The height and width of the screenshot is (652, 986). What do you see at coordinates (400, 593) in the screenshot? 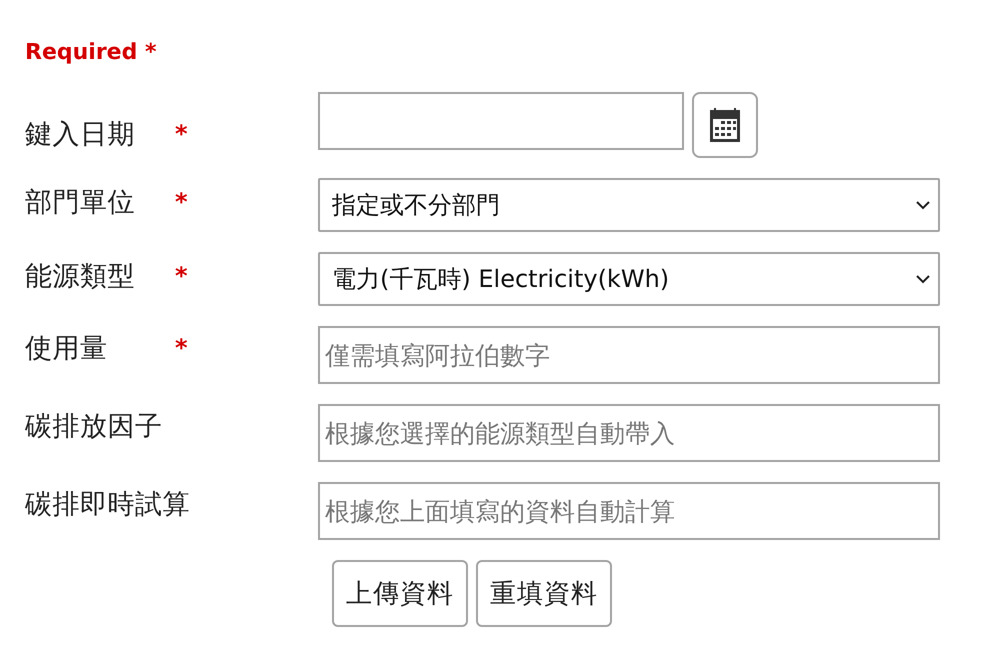
I see `form-button: 上傳資料` at bounding box center [400, 593].